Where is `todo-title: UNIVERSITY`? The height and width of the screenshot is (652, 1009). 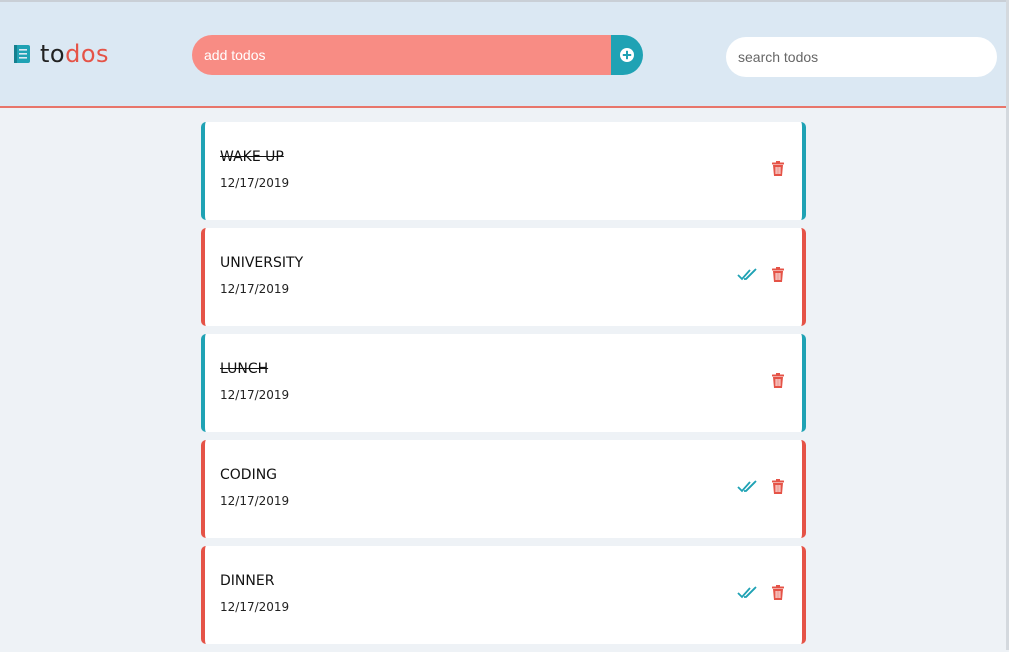
todo-title: UNIVERSITY is located at coordinates (262, 263).